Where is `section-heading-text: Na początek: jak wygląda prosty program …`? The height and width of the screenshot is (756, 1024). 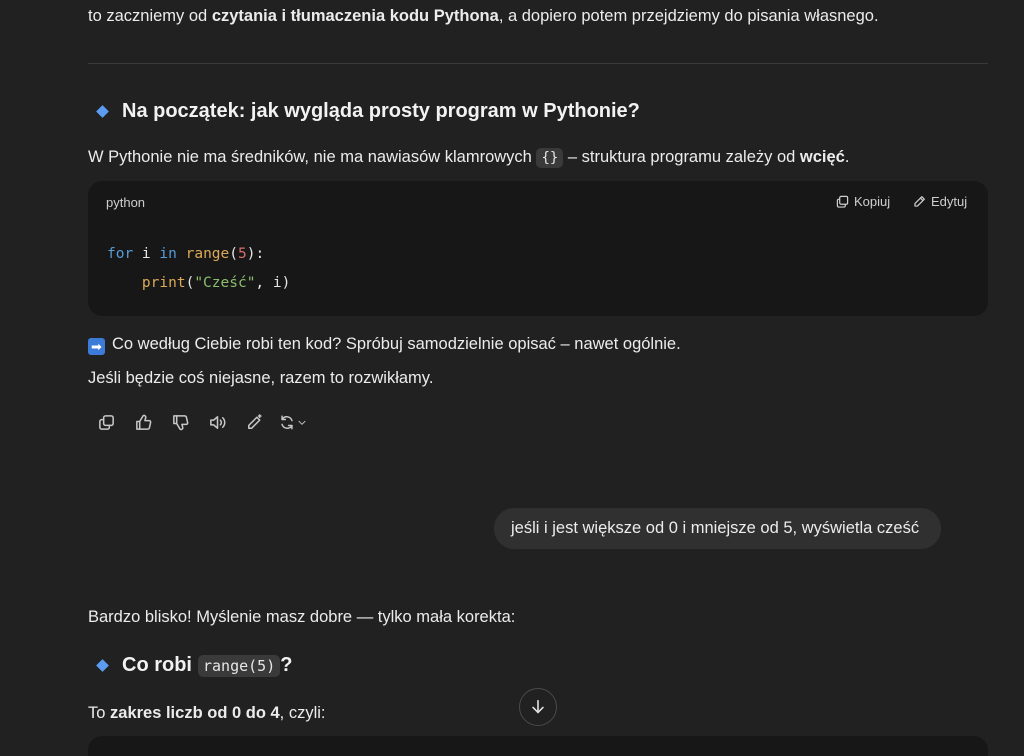 section-heading-text: Na początek: jak wygląda prosty program … is located at coordinates (381, 111).